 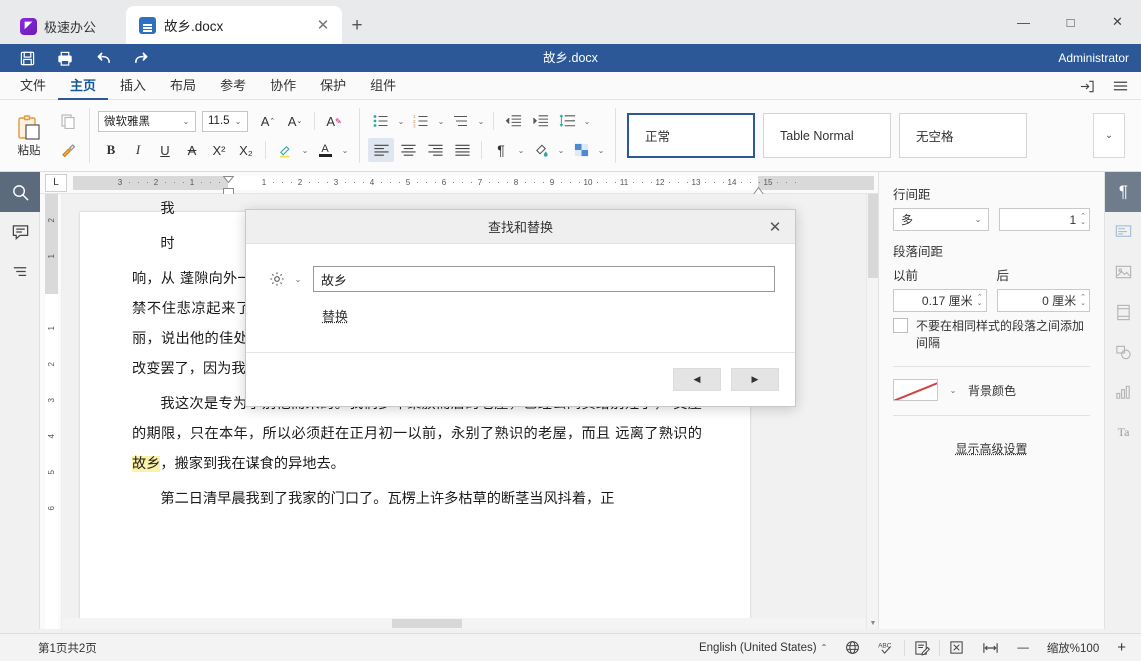 What do you see at coordinates (51, 411) in the screenshot?
I see `vertical-ruler: 2 1 1 2 3 4 5 6` at bounding box center [51, 411].